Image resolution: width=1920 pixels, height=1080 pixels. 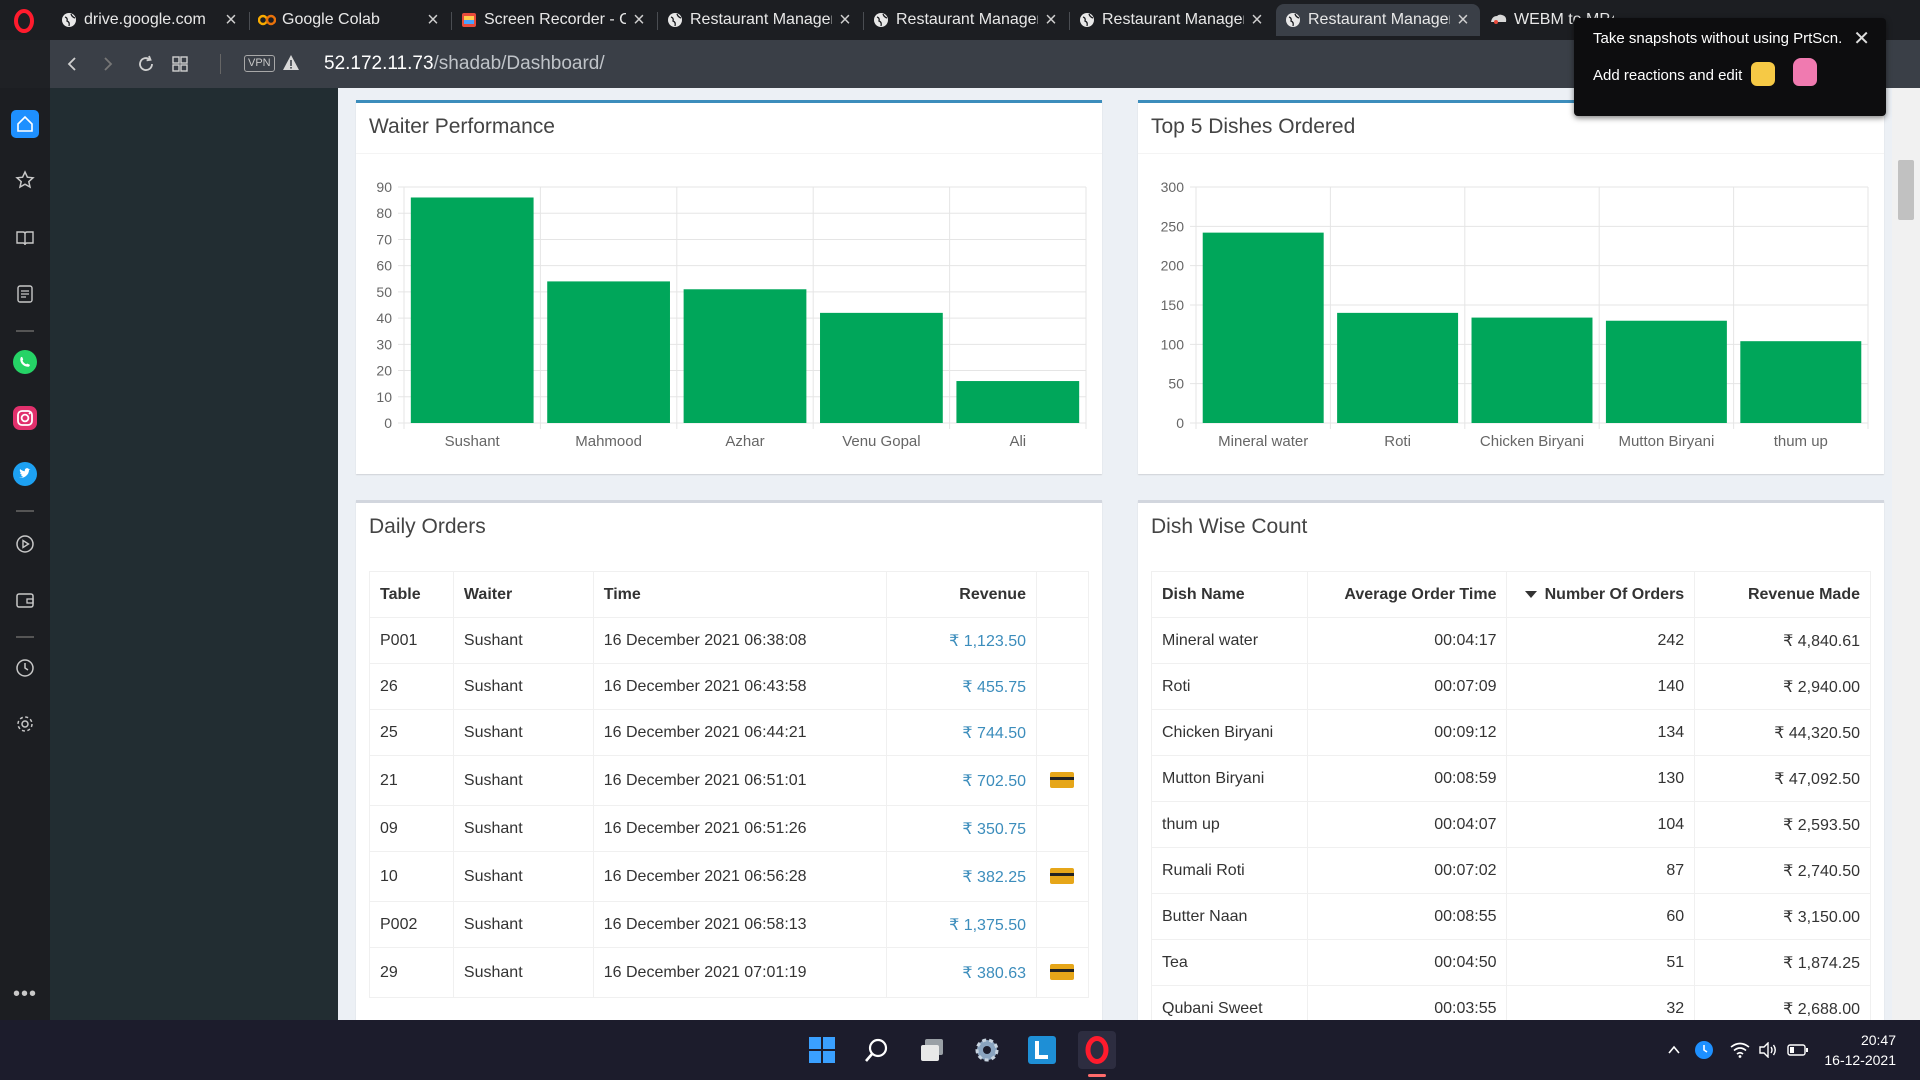 I want to click on opera-menu-icon, so click(x=24, y=21).